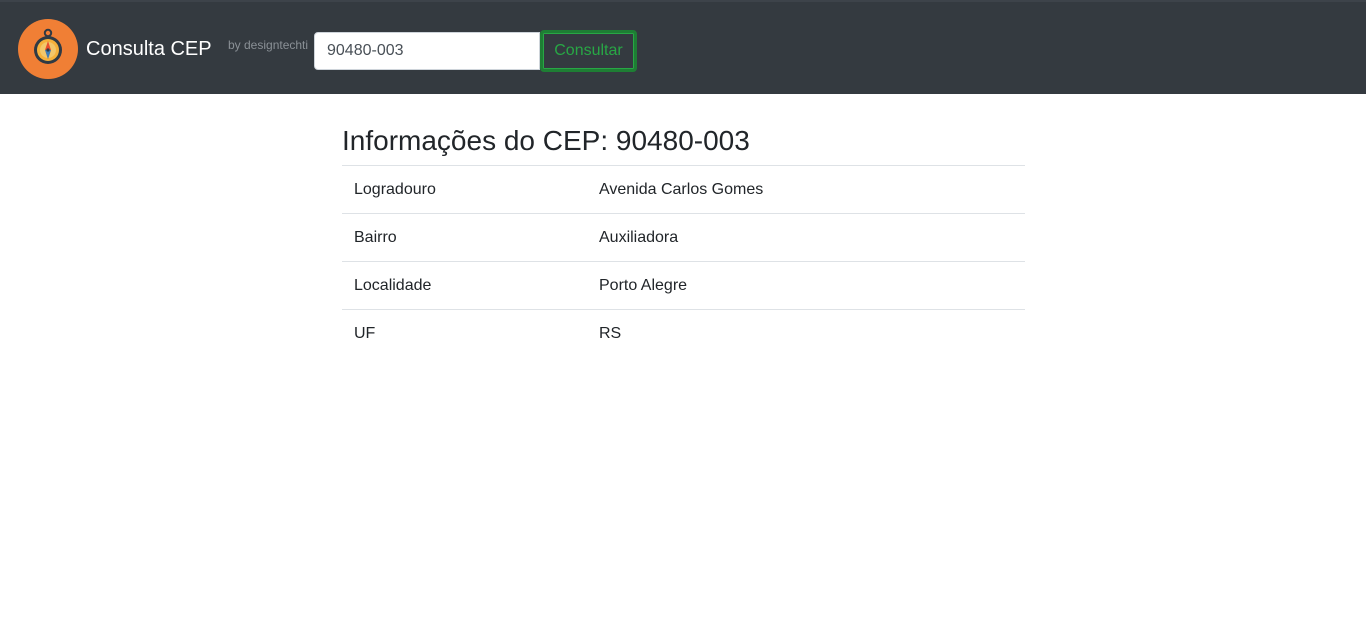  I want to click on table-row: Localidade Porto Alegre, so click(683, 285).